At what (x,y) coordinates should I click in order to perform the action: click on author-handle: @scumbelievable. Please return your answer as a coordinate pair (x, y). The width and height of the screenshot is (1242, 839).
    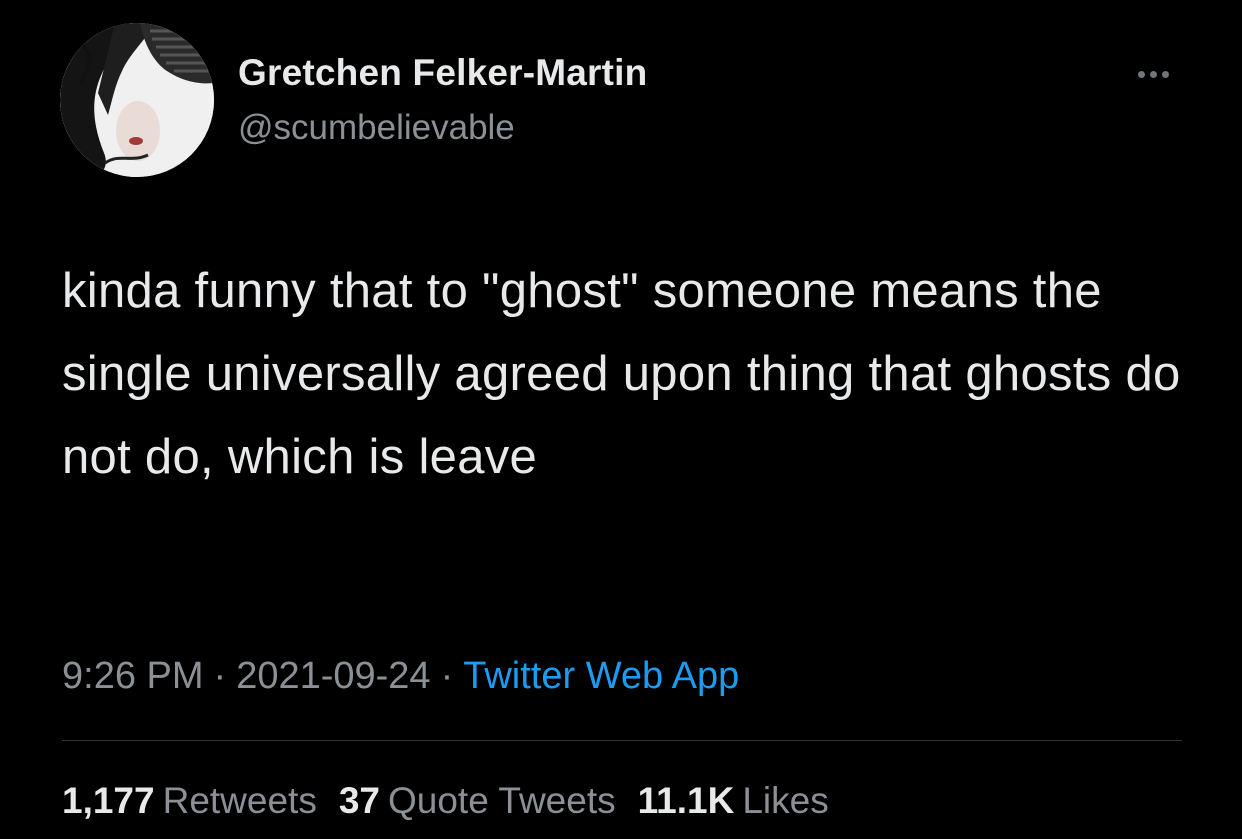
    Looking at the image, I should click on (376, 128).